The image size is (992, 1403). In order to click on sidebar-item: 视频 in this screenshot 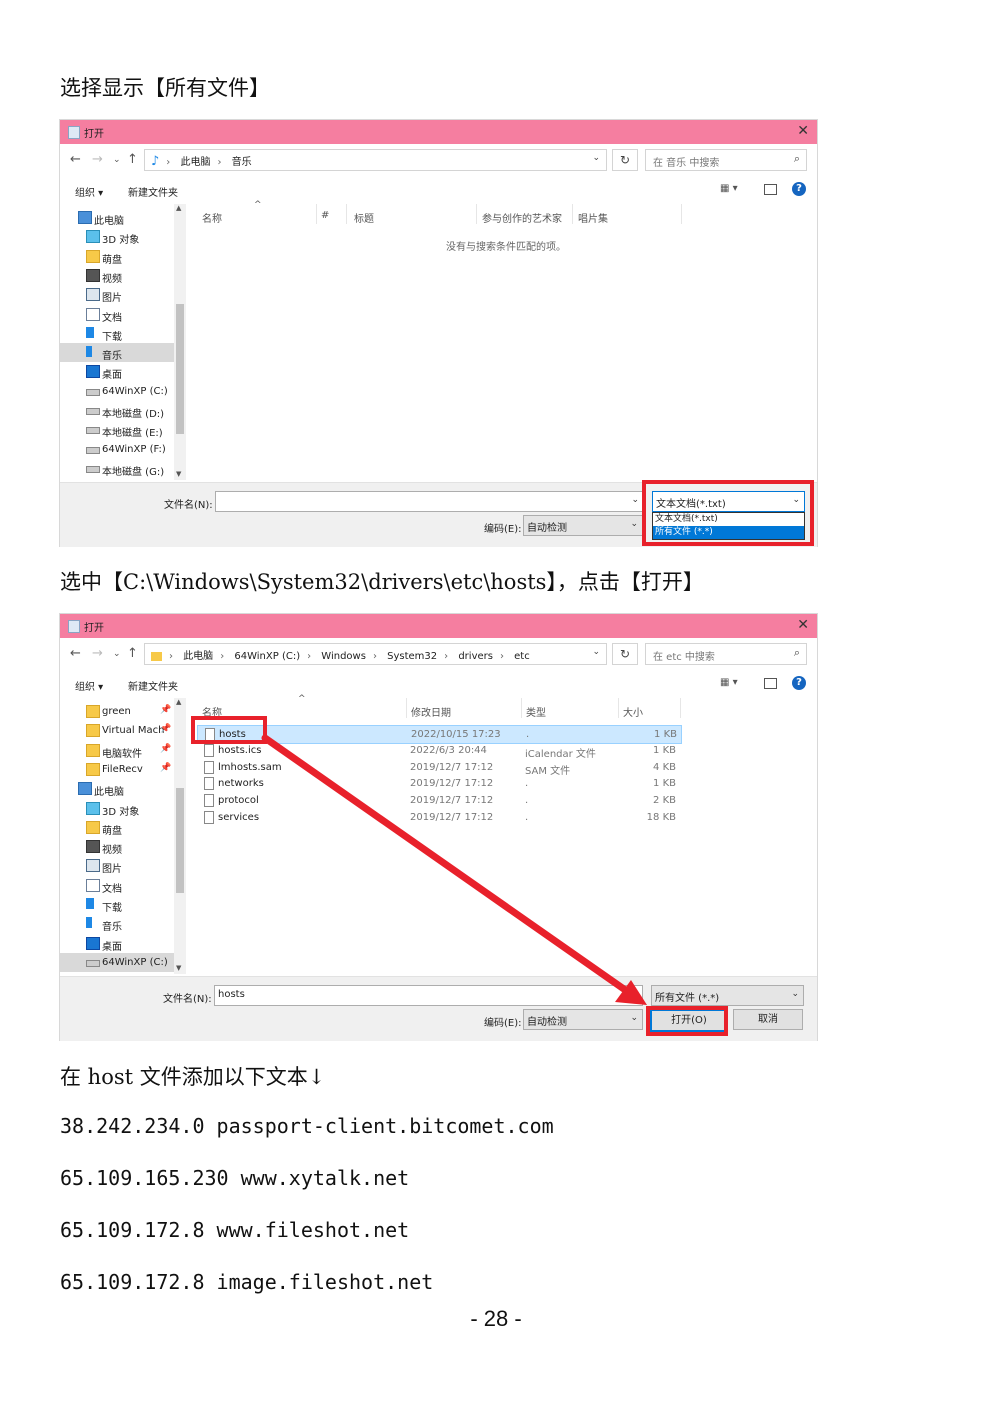, I will do `click(117, 275)`.